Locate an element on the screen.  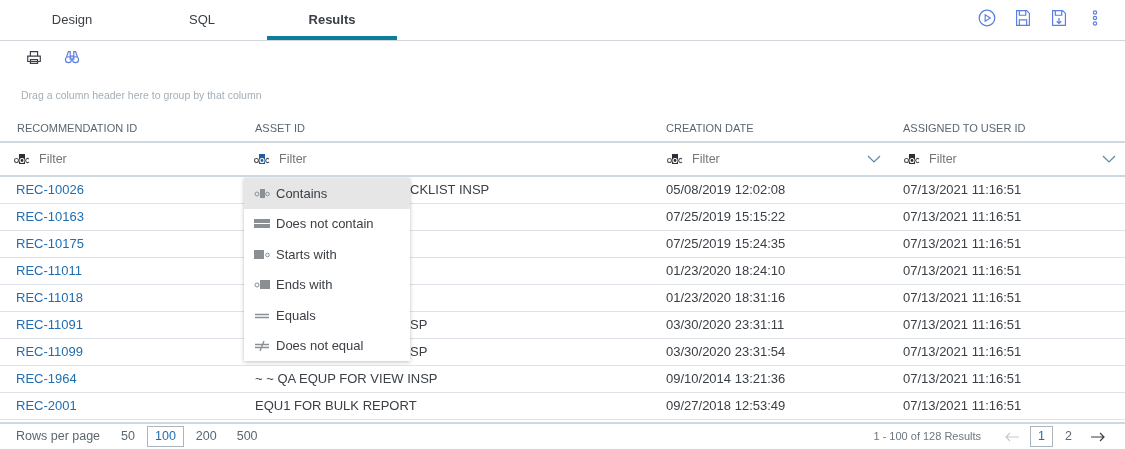
tab: Design is located at coordinates (72, 20).